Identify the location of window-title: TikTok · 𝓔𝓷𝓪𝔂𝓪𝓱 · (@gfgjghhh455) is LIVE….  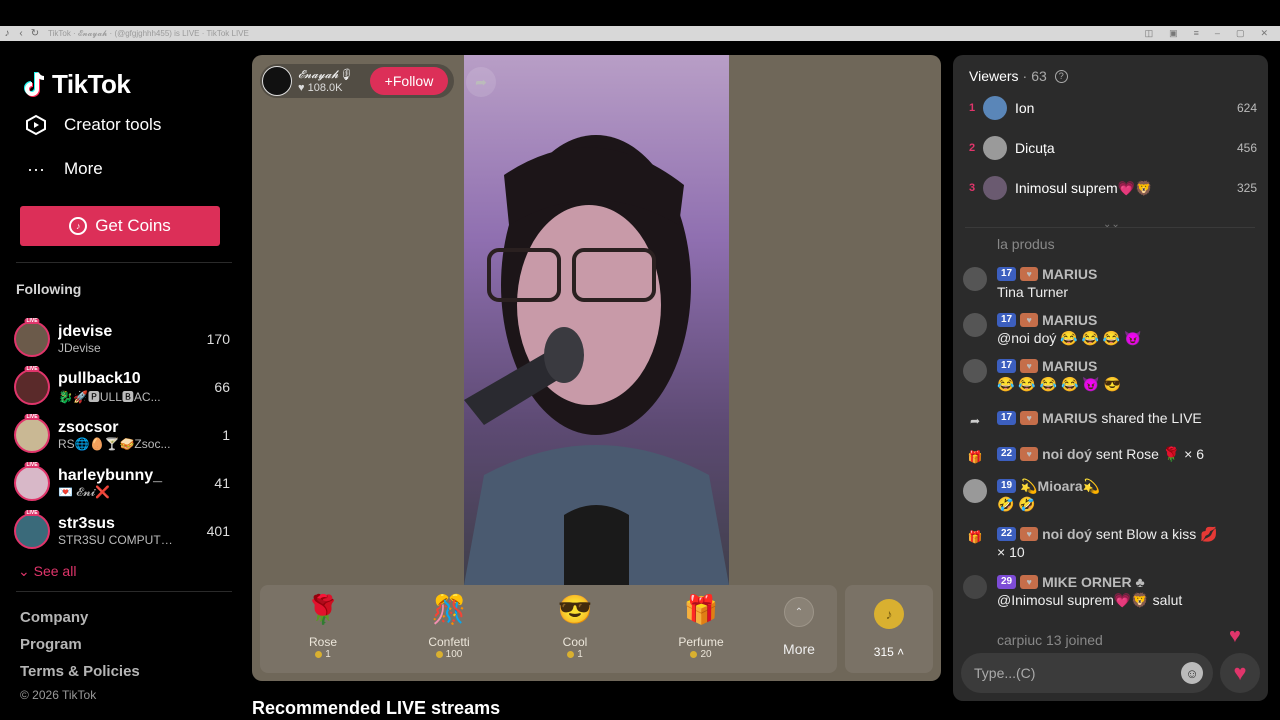
(148, 33).